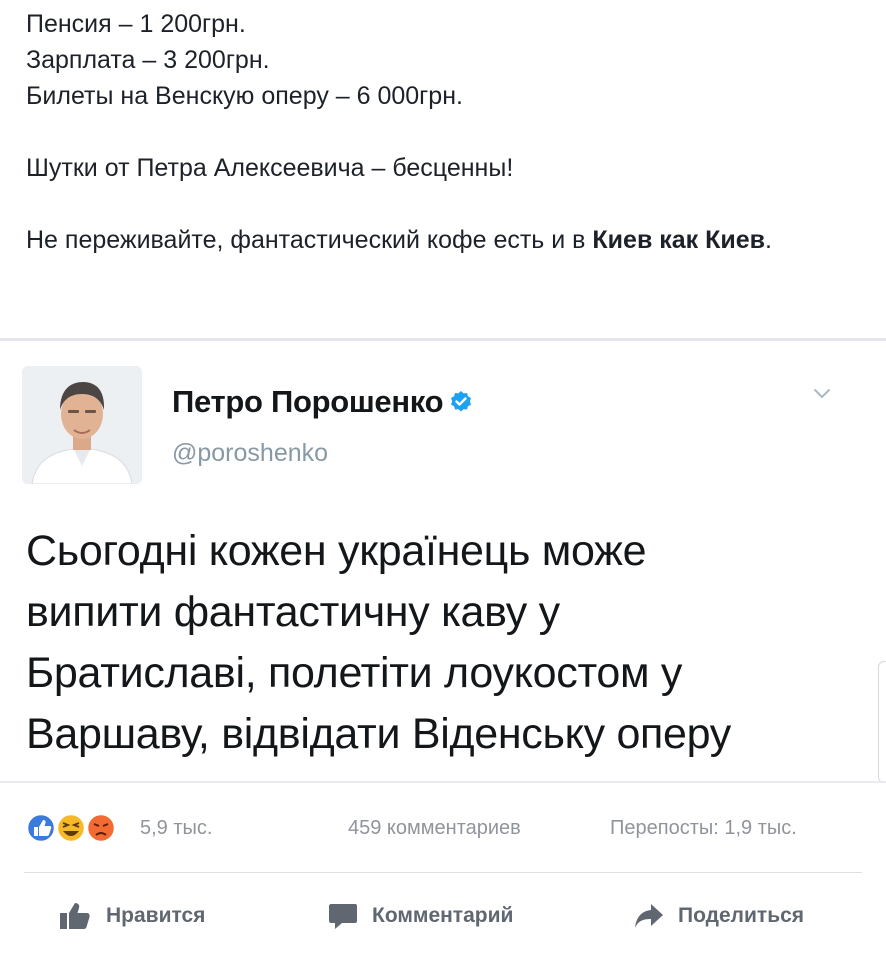  What do you see at coordinates (703, 828) in the screenshot?
I see `shares-count: Перепосты: 1,9 тыс.` at bounding box center [703, 828].